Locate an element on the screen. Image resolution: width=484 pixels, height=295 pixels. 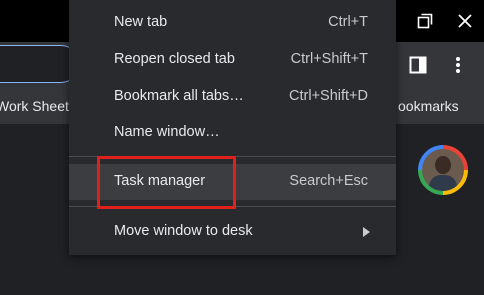
more-menu-button is located at coordinates (458, 65).